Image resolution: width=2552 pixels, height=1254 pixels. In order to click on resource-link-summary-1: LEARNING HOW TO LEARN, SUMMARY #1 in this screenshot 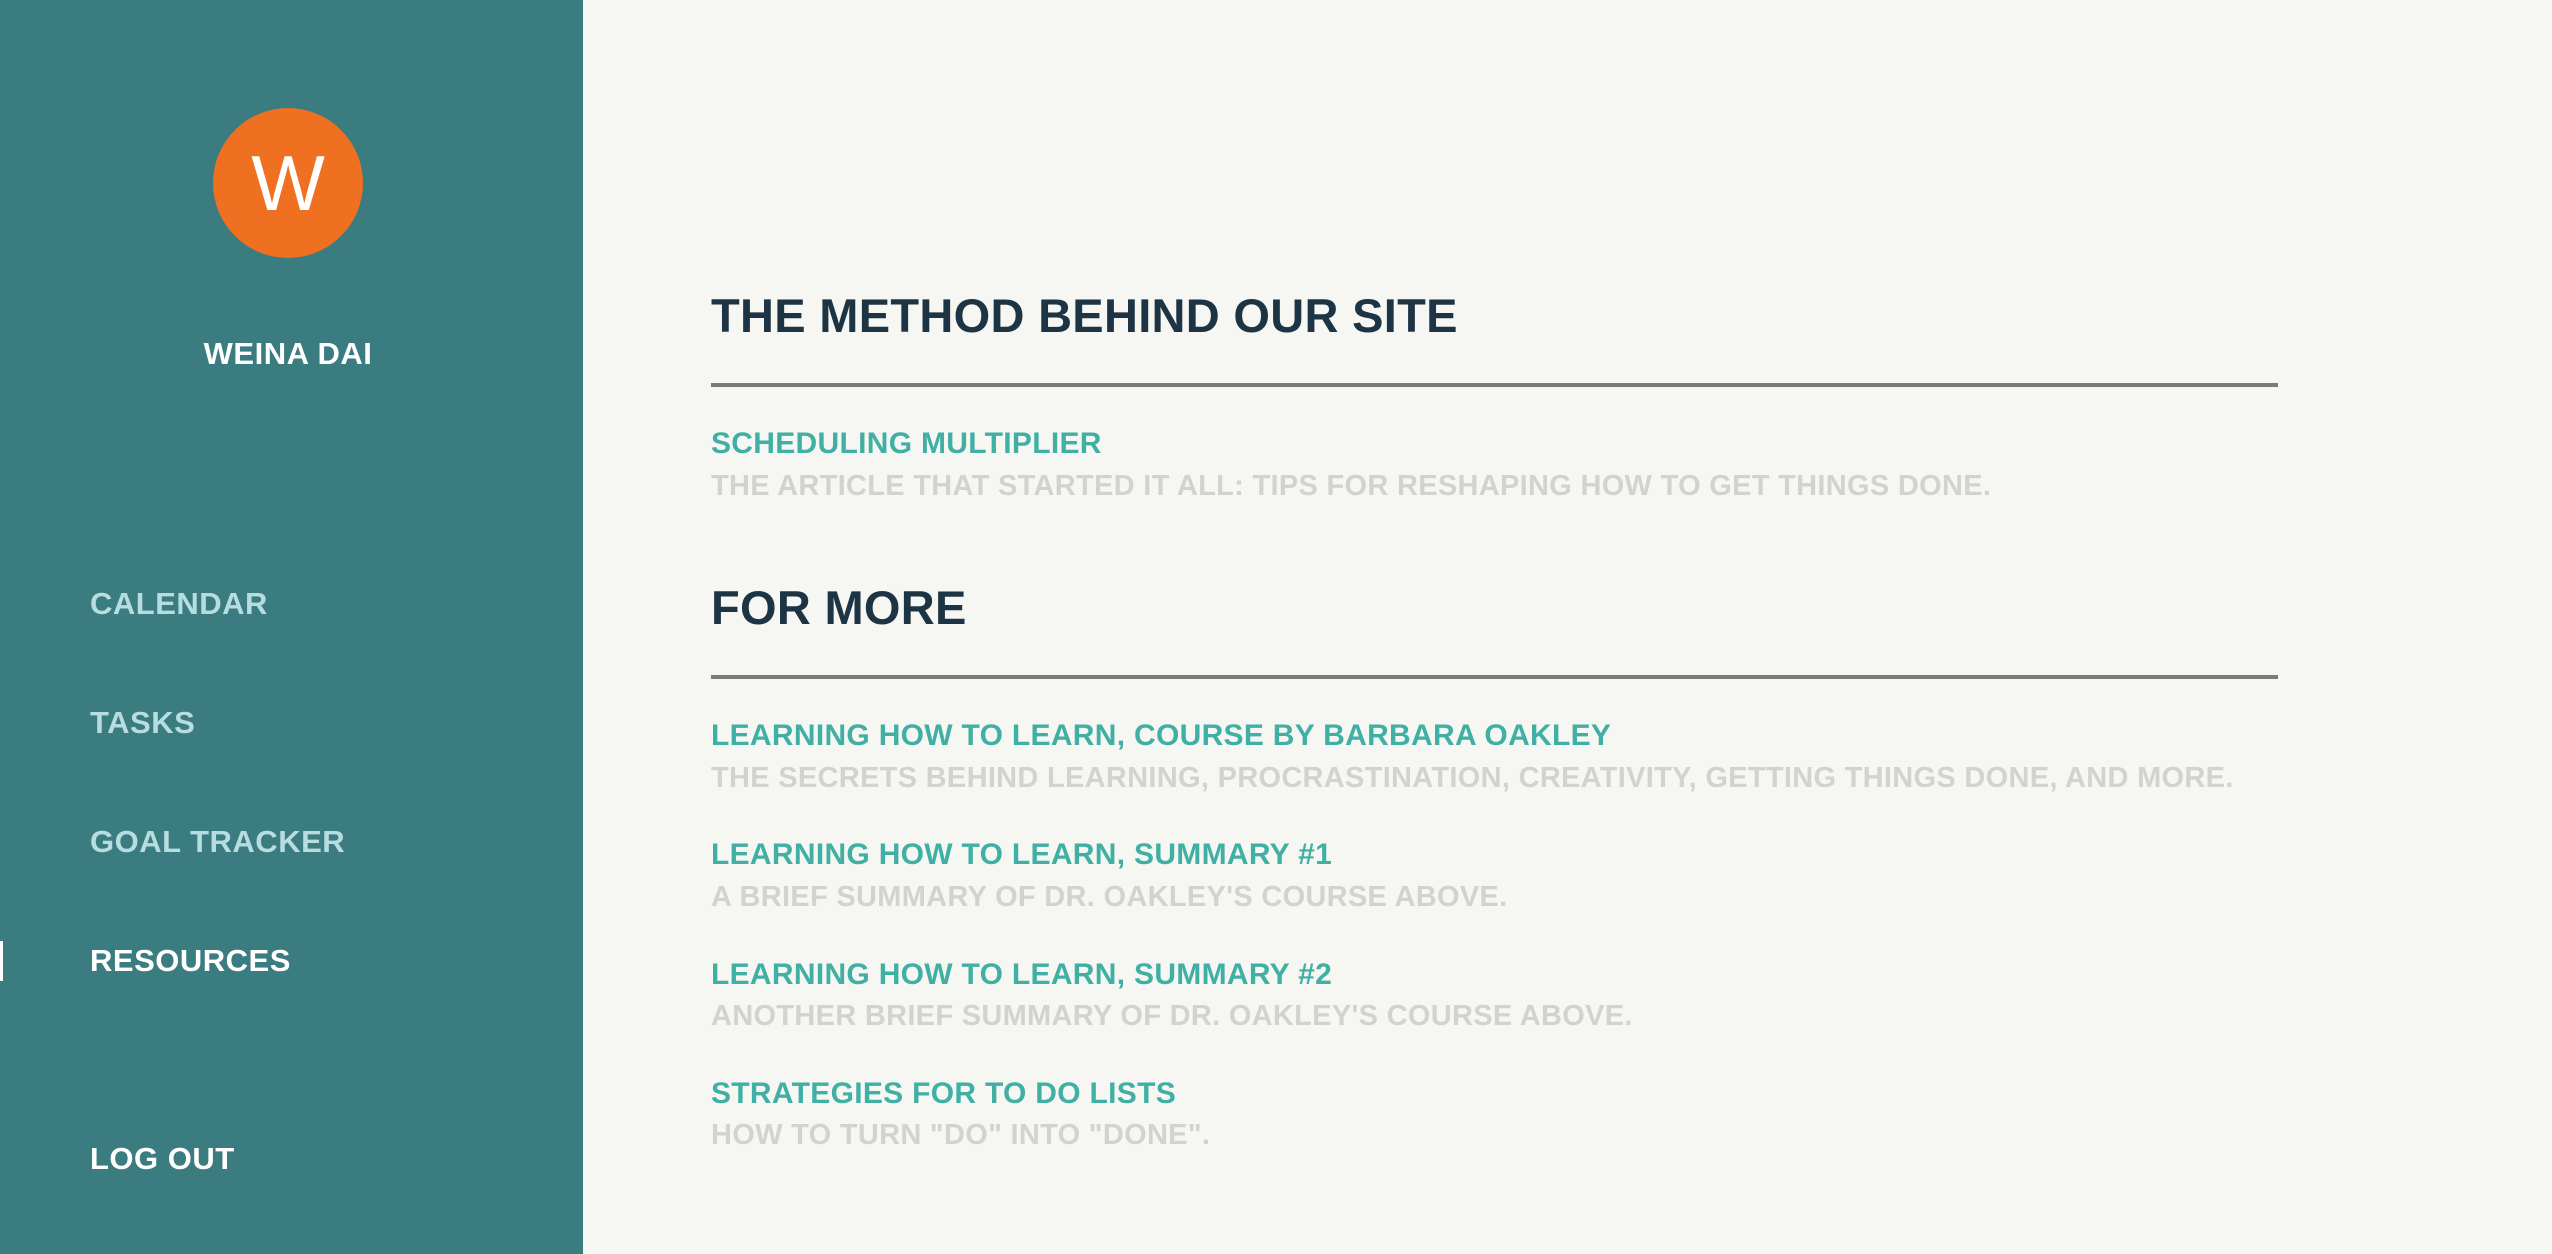, I will do `click(1021, 855)`.